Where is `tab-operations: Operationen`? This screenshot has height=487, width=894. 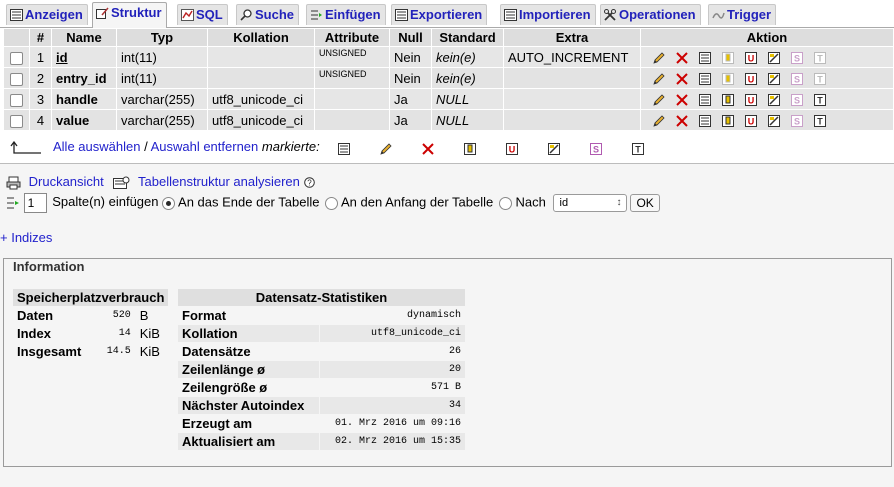
tab-operations: Operationen is located at coordinates (650, 14).